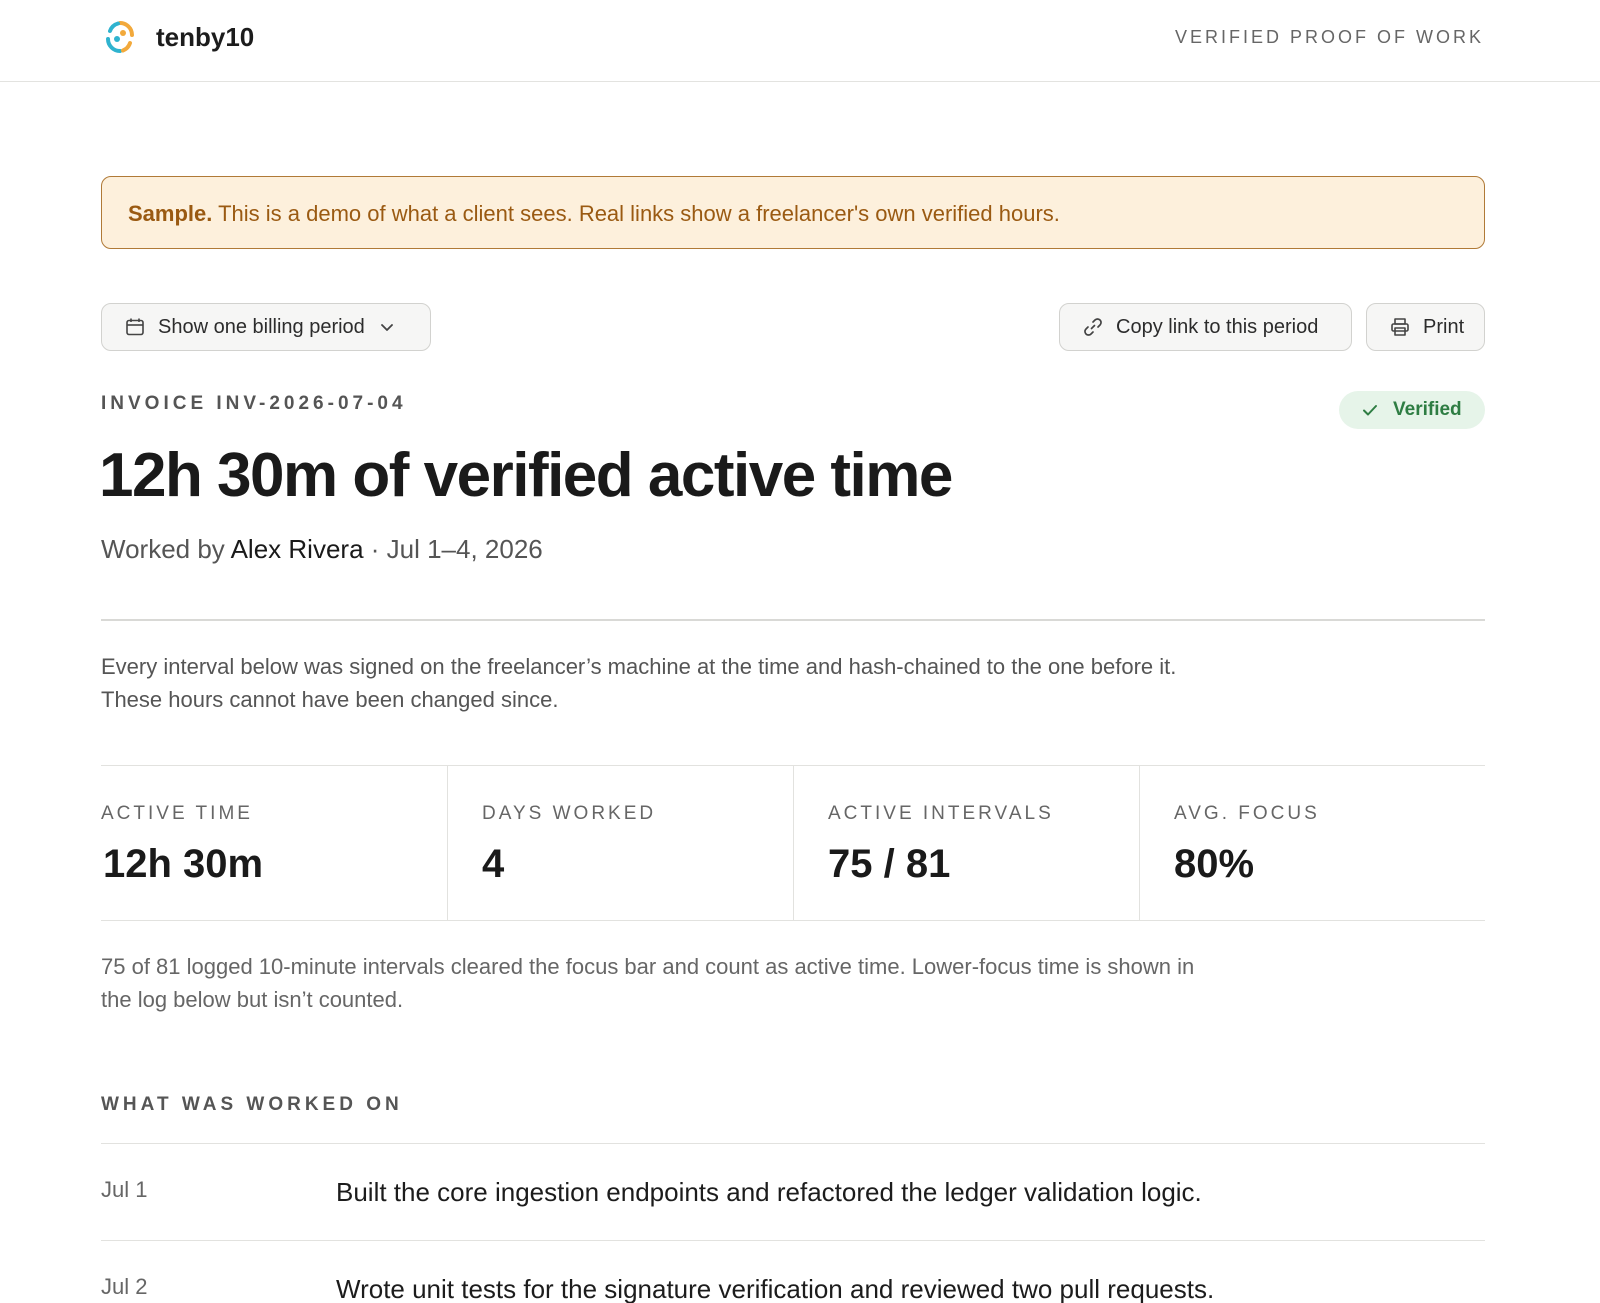 This screenshot has width=1600, height=1303. What do you see at coordinates (1214, 864) in the screenshot?
I see `stat-value: 80%` at bounding box center [1214, 864].